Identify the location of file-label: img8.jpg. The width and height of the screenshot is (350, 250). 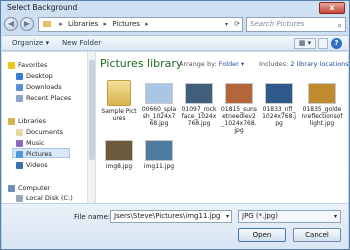
(119, 166).